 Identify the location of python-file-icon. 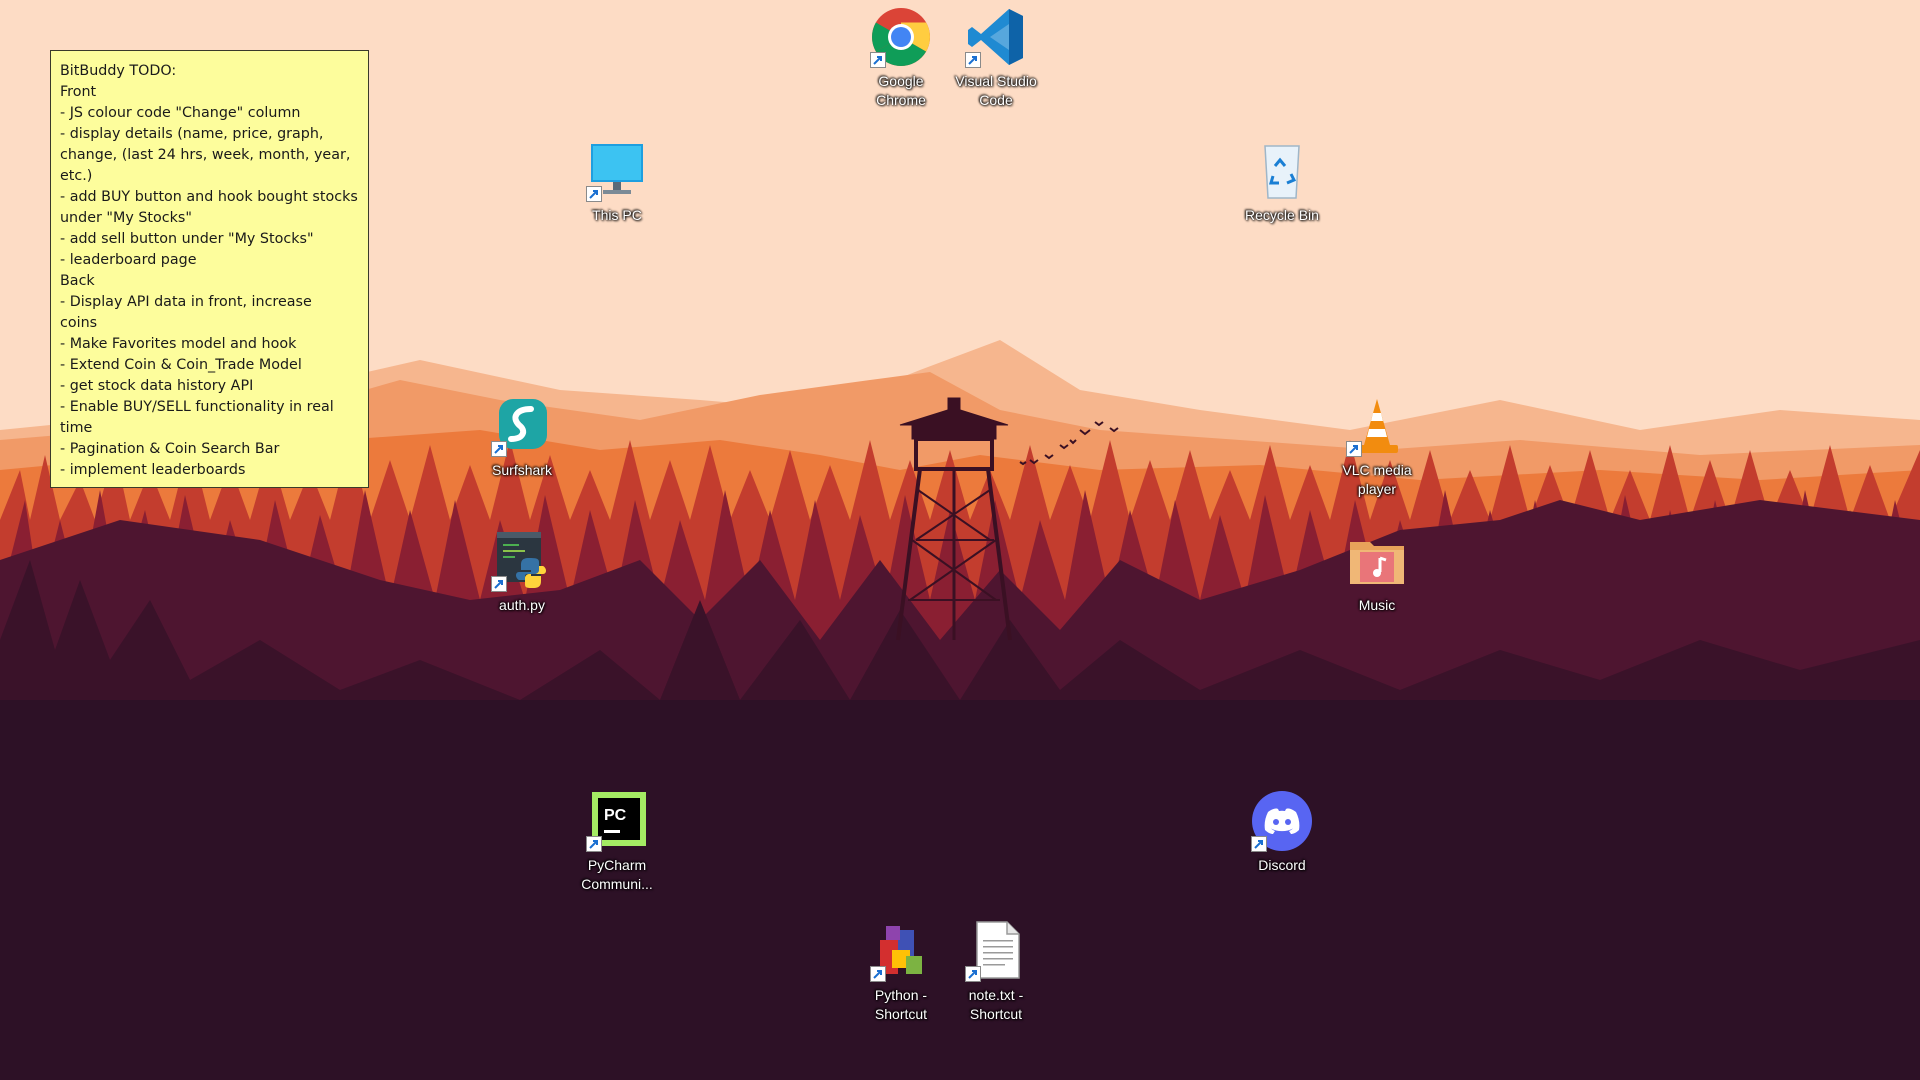
(522, 561).